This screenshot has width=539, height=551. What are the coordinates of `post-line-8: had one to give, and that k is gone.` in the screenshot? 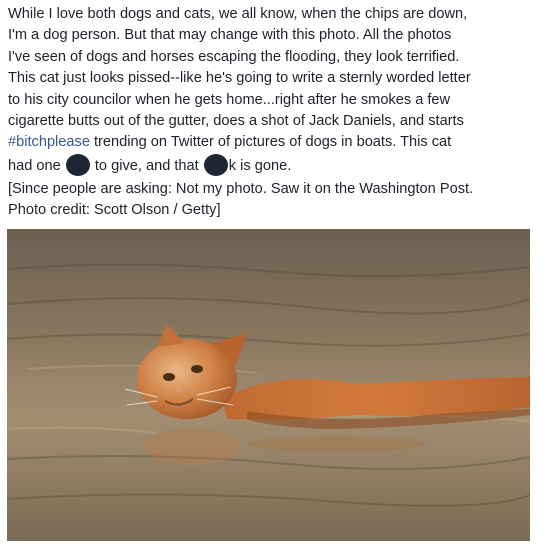 It's located at (270, 164).